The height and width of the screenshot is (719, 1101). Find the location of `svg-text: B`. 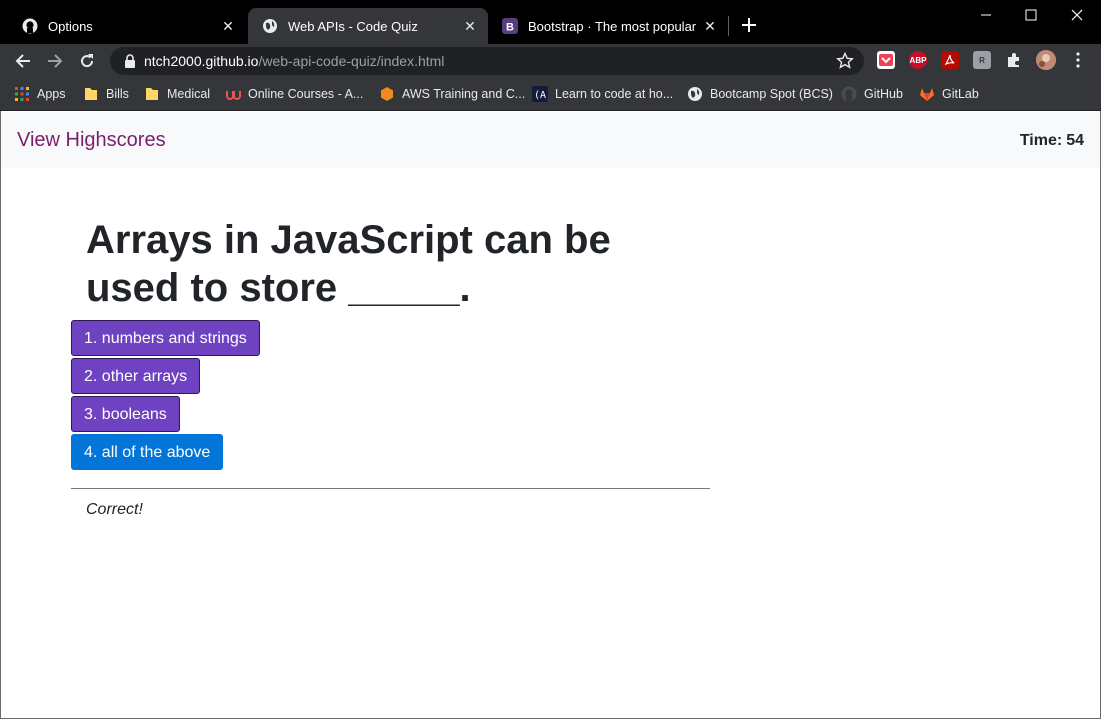

svg-text: B is located at coordinates (510, 28).